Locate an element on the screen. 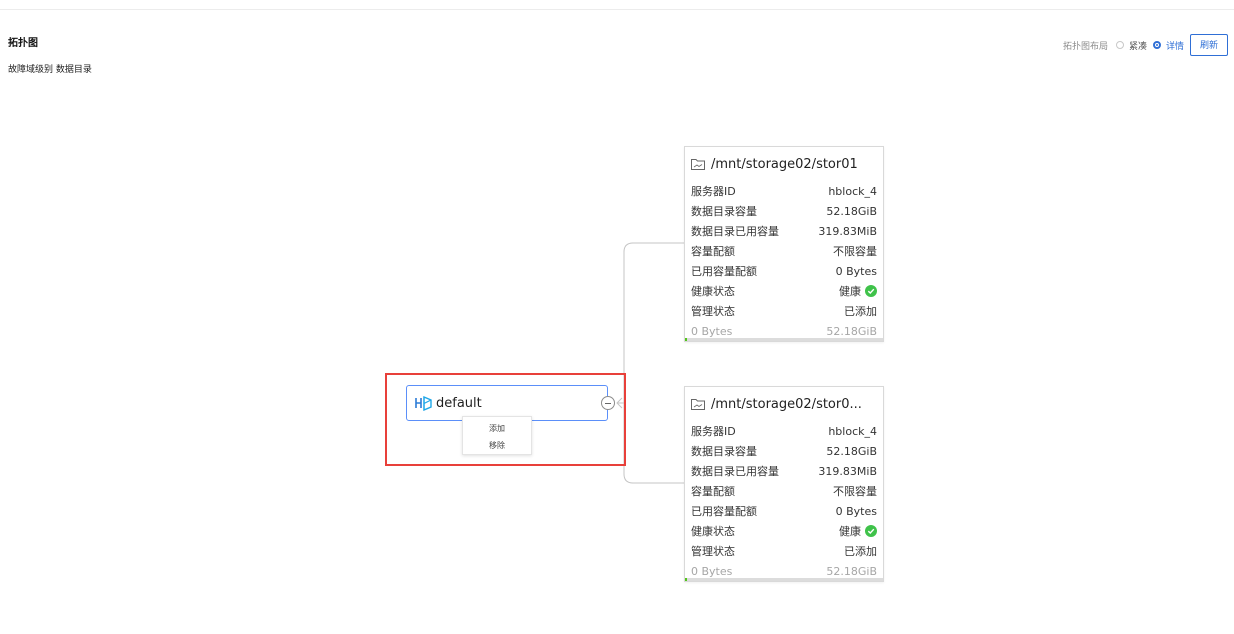  menu-item-add: 添加 is located at coordinates (497, 428).